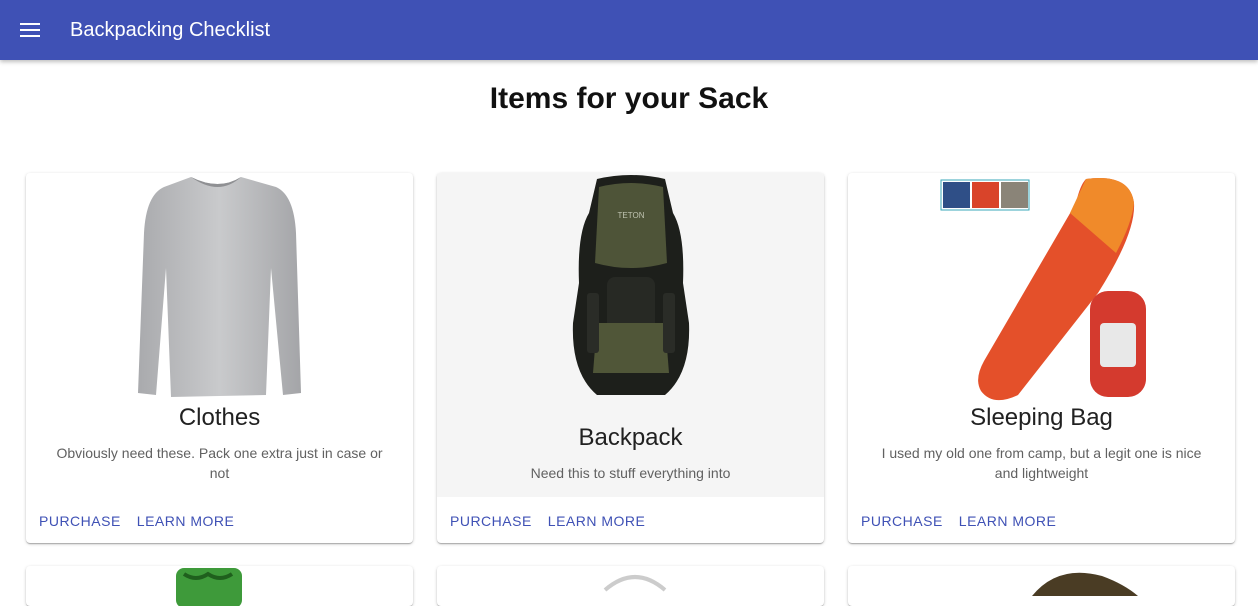 This screenshot has height=606, width=1258. I want to click on svg-text: TETON, so click(631, 215).